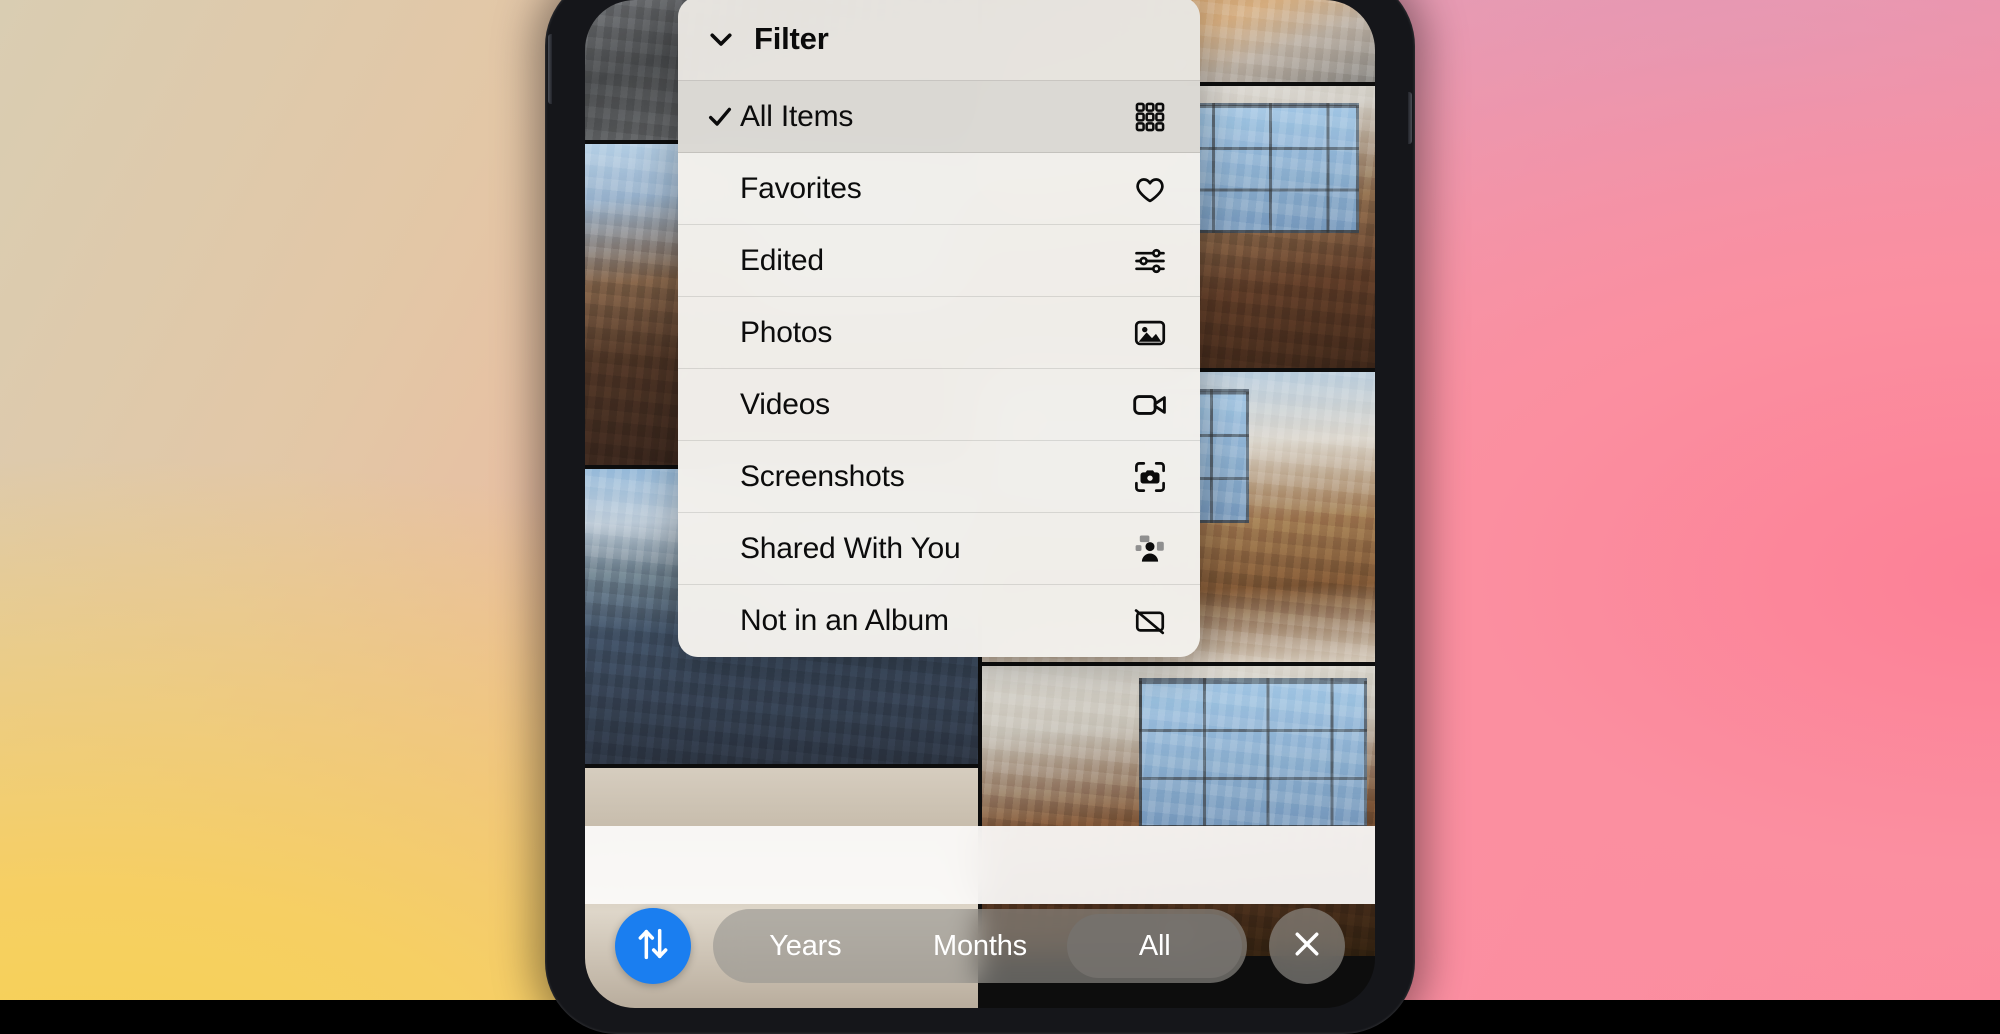  What do you see at coordinates (723, 117) in the screenshot?
I see `checkmark-icon` at bounding box center [723, 117].